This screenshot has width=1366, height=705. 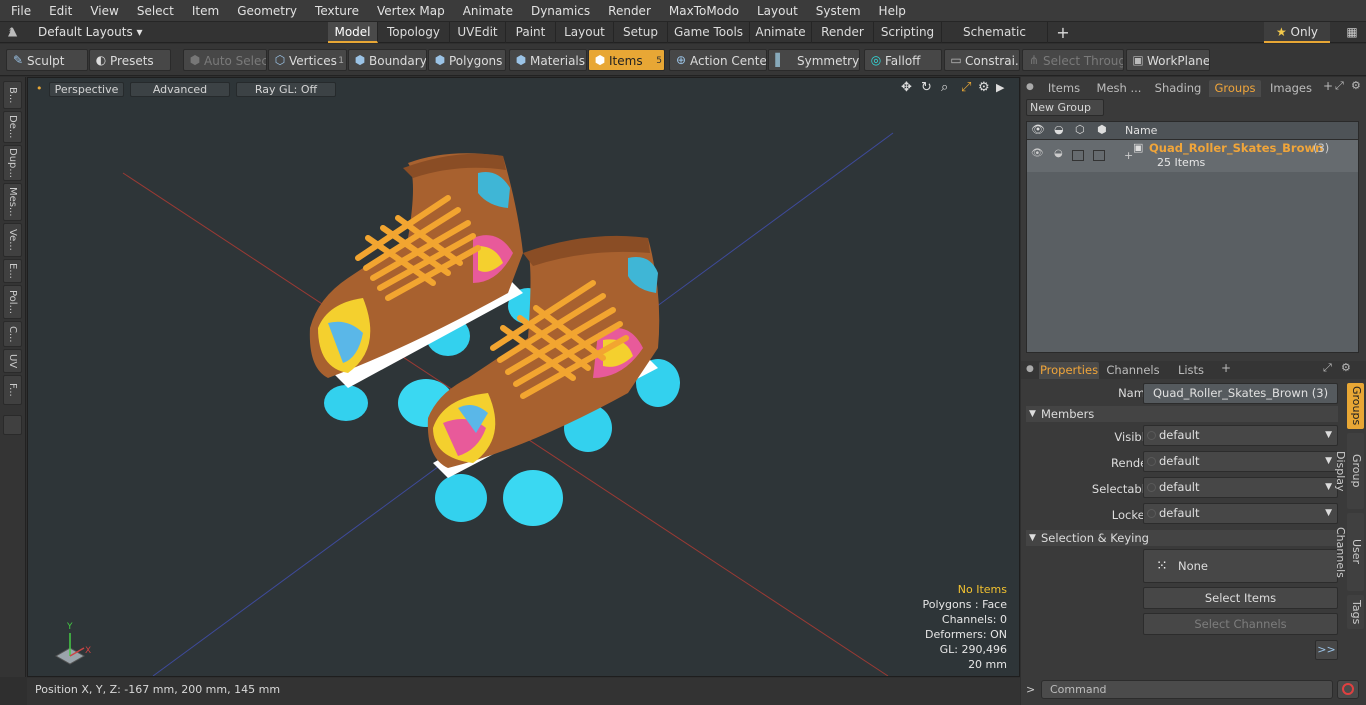 I want to click on props-expand-icon: ⤢, so click(x=1327, y=368).